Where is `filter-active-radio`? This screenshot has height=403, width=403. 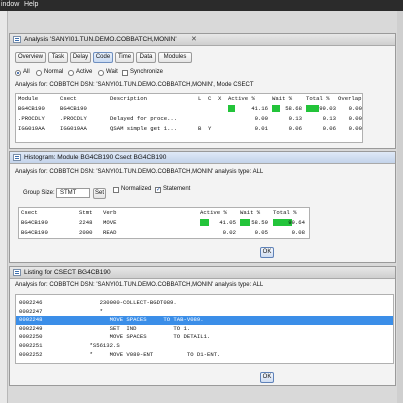 filter-active-radio is located at coordinates (71, 73).